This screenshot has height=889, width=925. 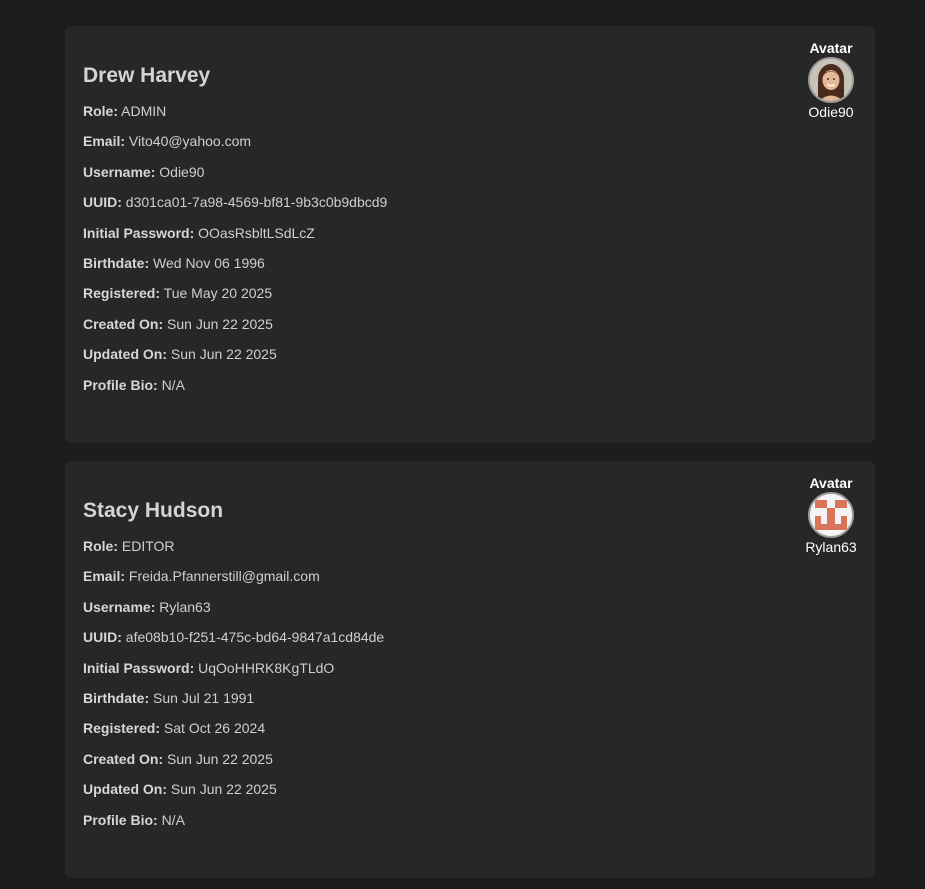 I want to click on avatar-username: Odie90, so click(x=831, y=112).